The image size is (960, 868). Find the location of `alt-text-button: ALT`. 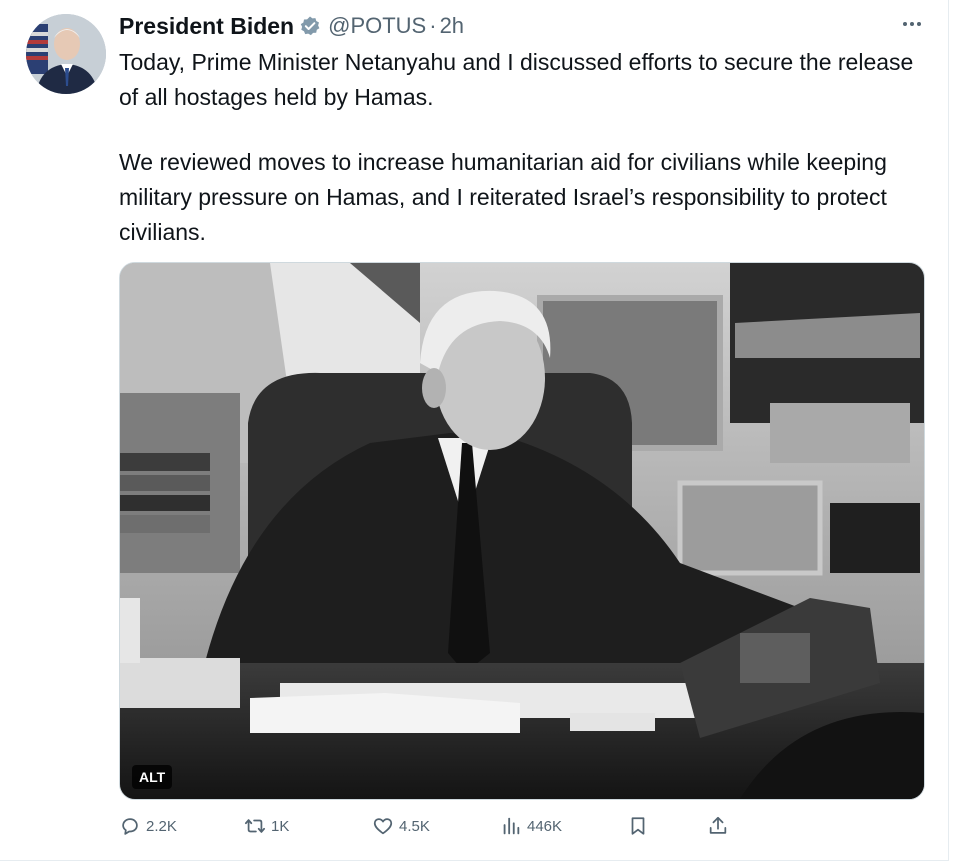

alt-text-button: ALT is located at coordinates (152, 777).